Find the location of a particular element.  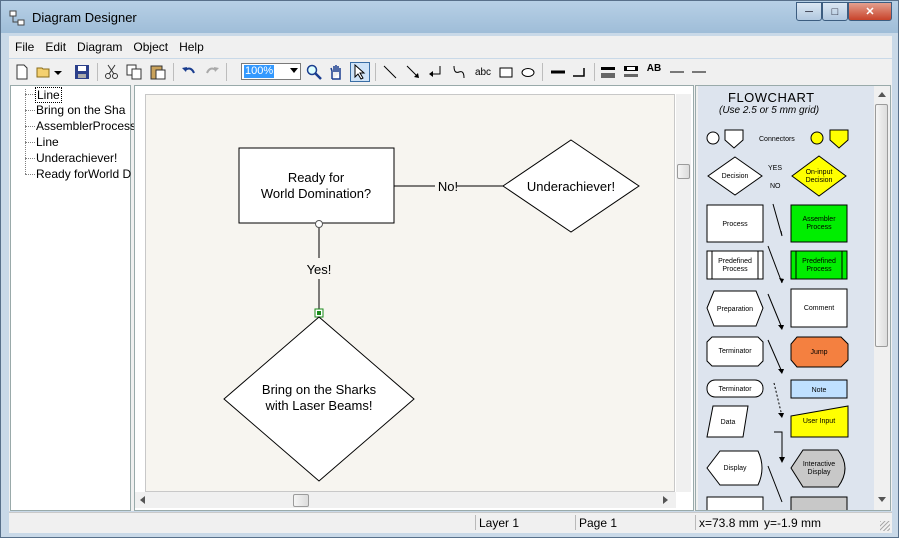

palette-jump-label: Jump is located at coordinates (818, 352).